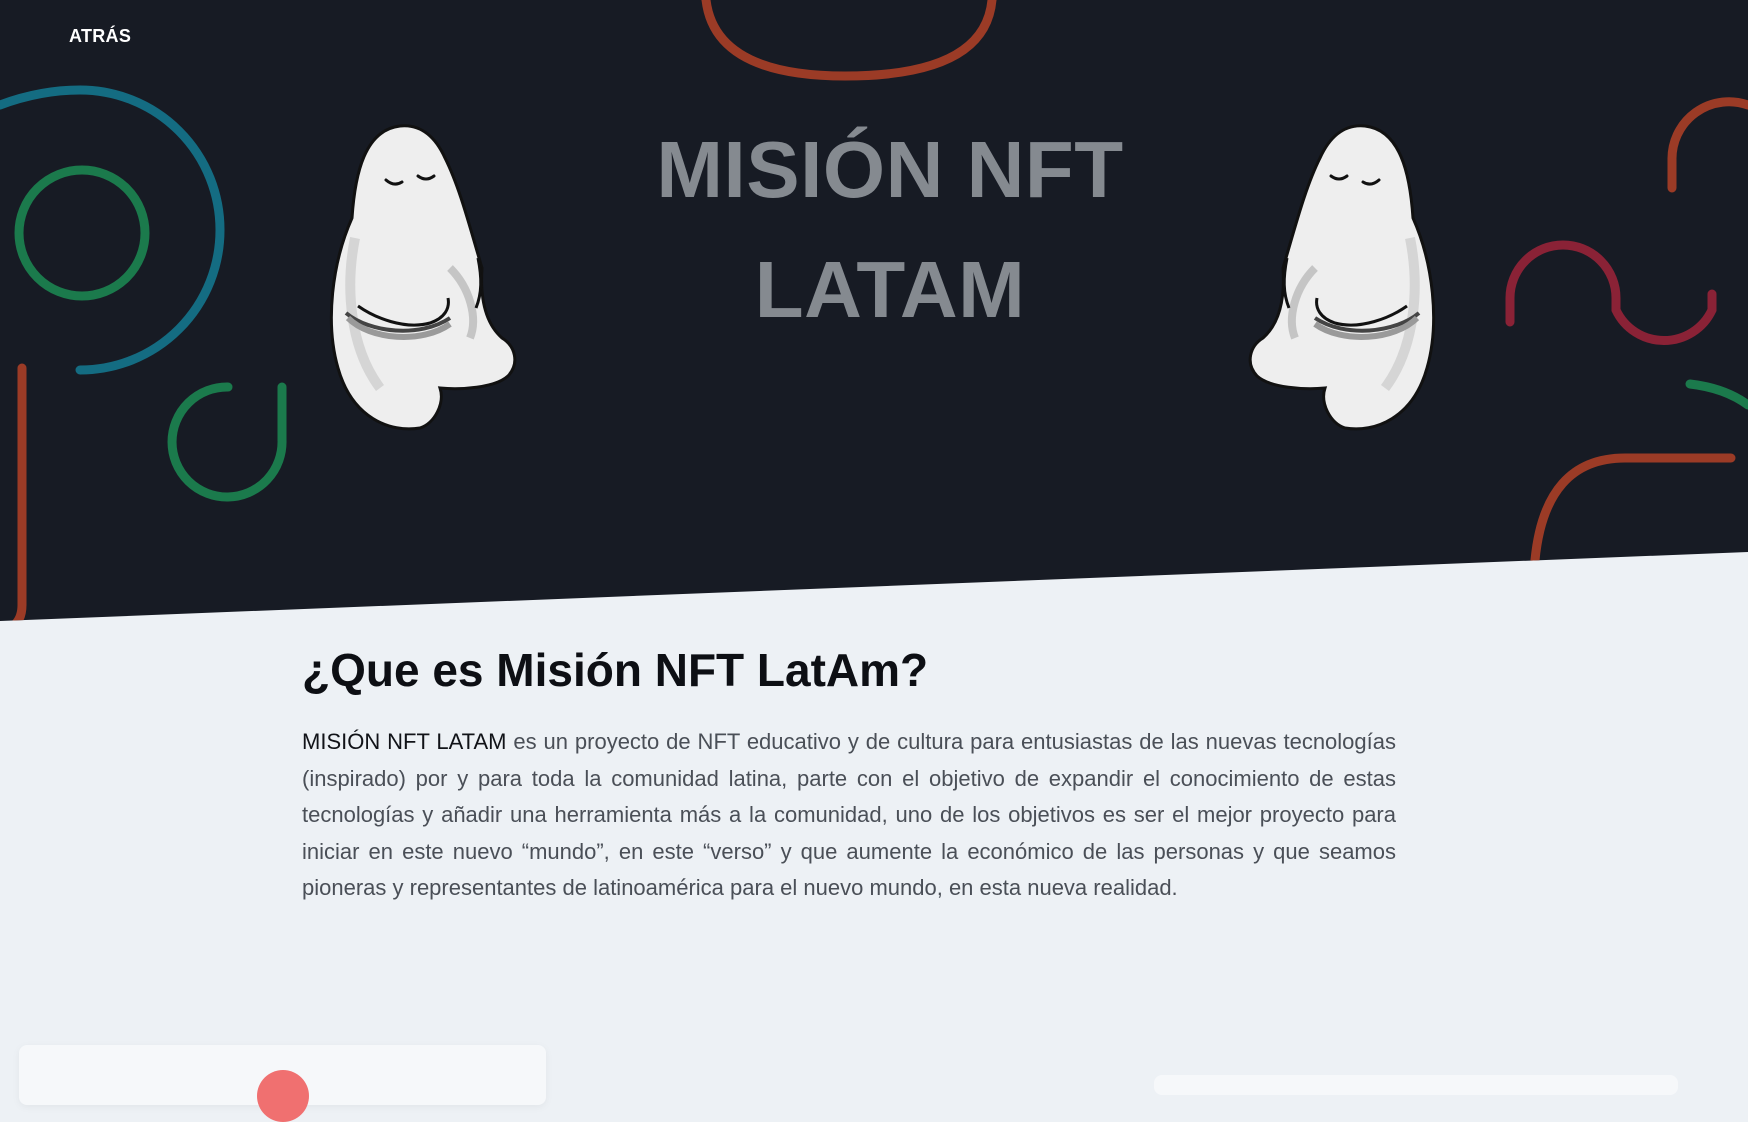 This screenshot has width=1748, height=1122. Describe the element at coordinates (1707, 145) in the screenshot. I see `arc-rust-right-top` at that location.